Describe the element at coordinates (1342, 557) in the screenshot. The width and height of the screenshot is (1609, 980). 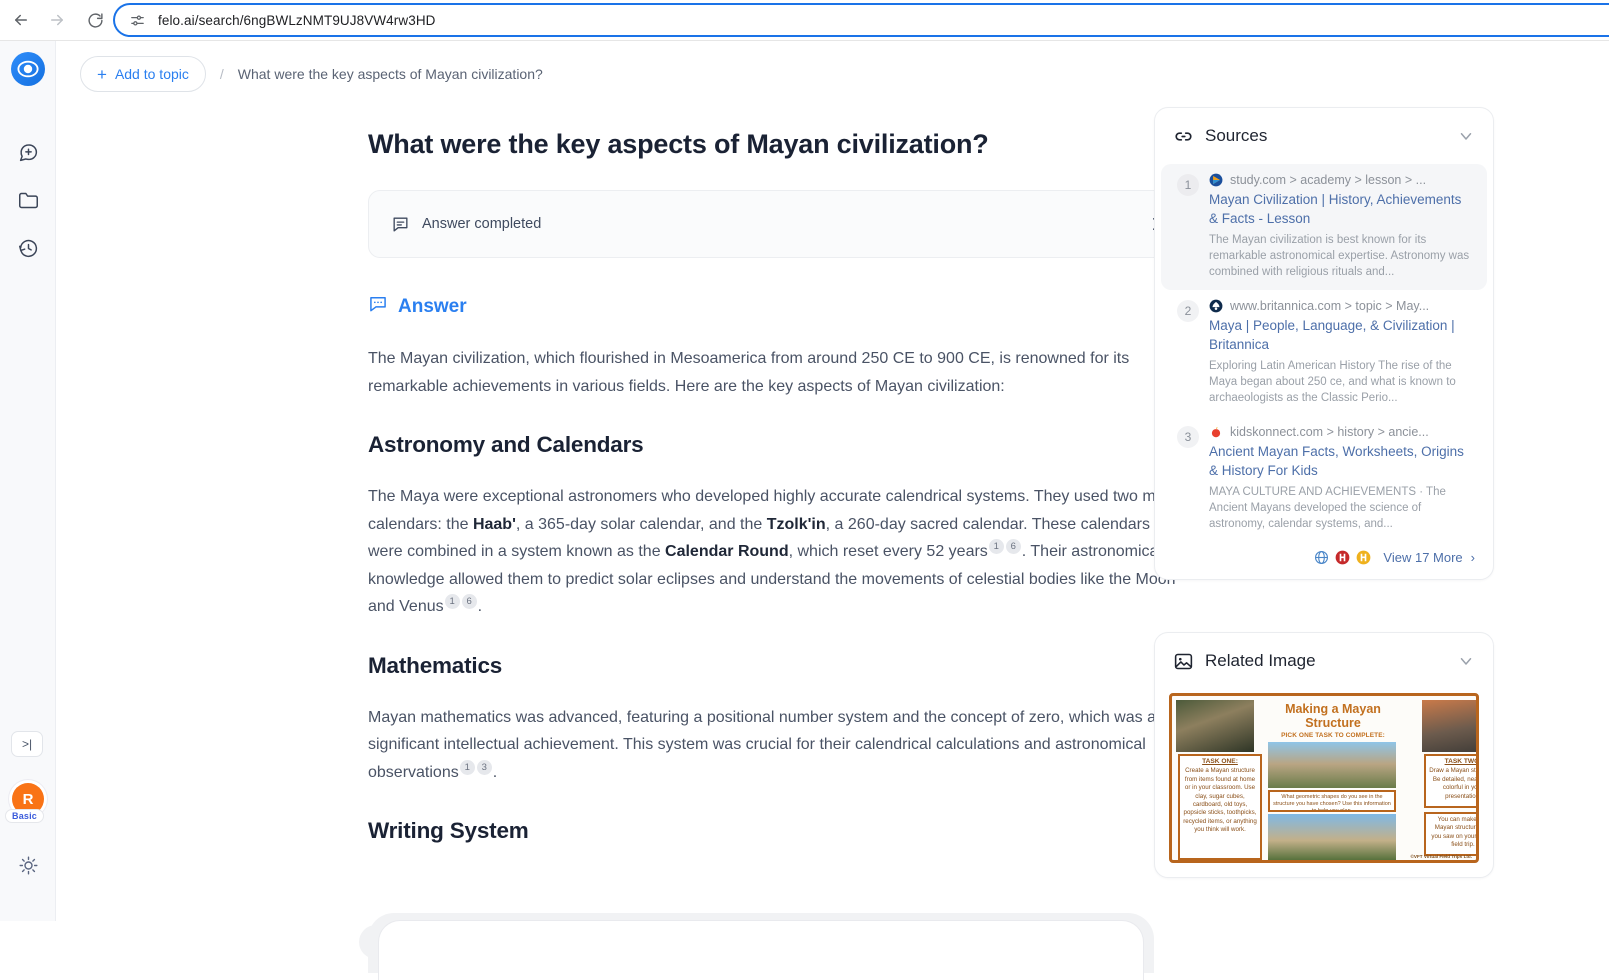
I see `history-com-favicon` at that location.